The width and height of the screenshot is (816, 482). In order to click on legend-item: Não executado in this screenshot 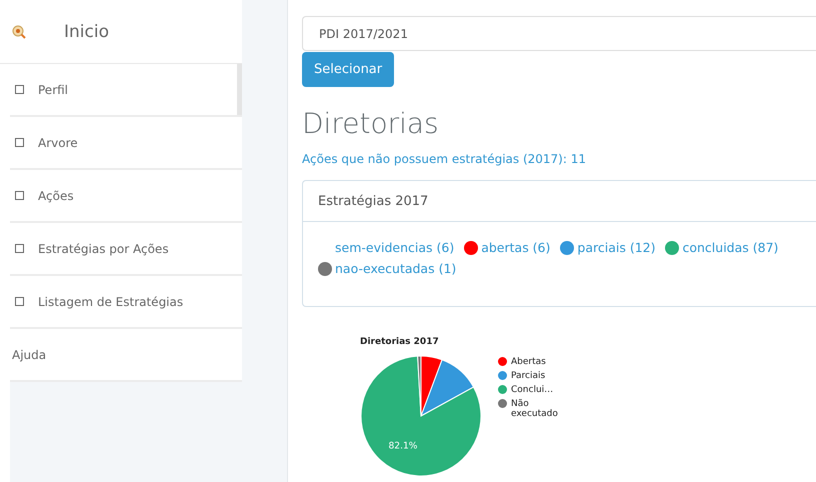, I will do `click(528, 409)`.